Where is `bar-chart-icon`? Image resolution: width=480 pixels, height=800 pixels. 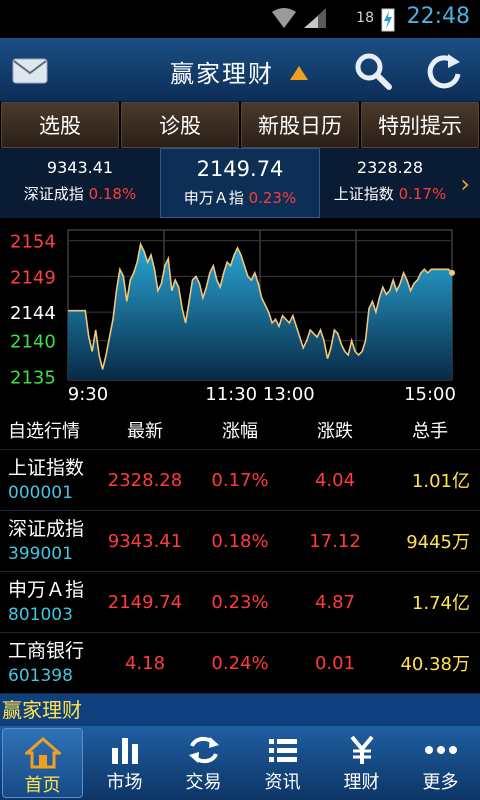 bar-chart-icon is located at coordinates (124, 751).